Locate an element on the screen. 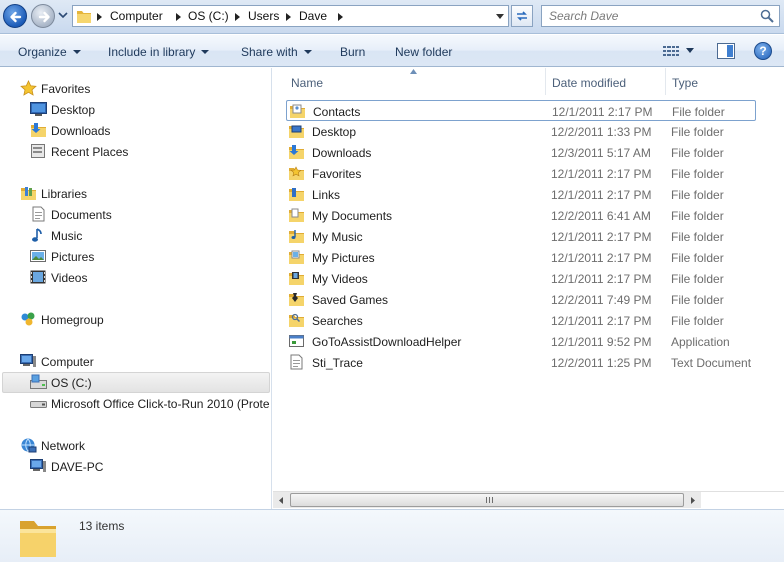 This screenshot has width=784, height=562. saved-games-folder-icon is located at coordinates (296, 299).